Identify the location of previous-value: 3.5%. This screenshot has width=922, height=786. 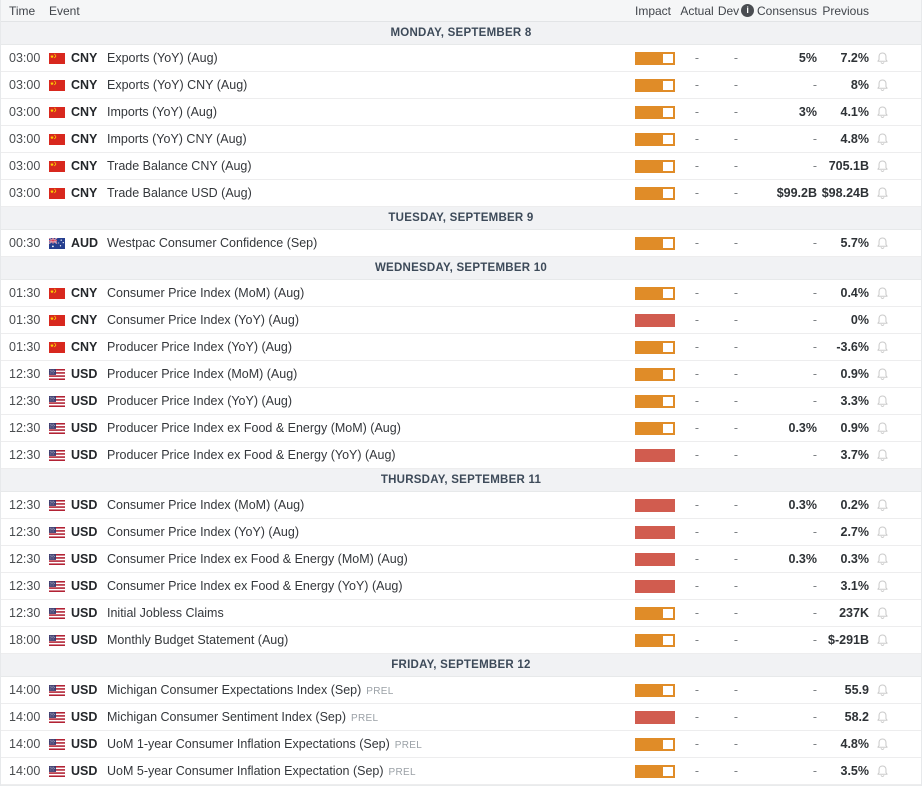
(855, 771).